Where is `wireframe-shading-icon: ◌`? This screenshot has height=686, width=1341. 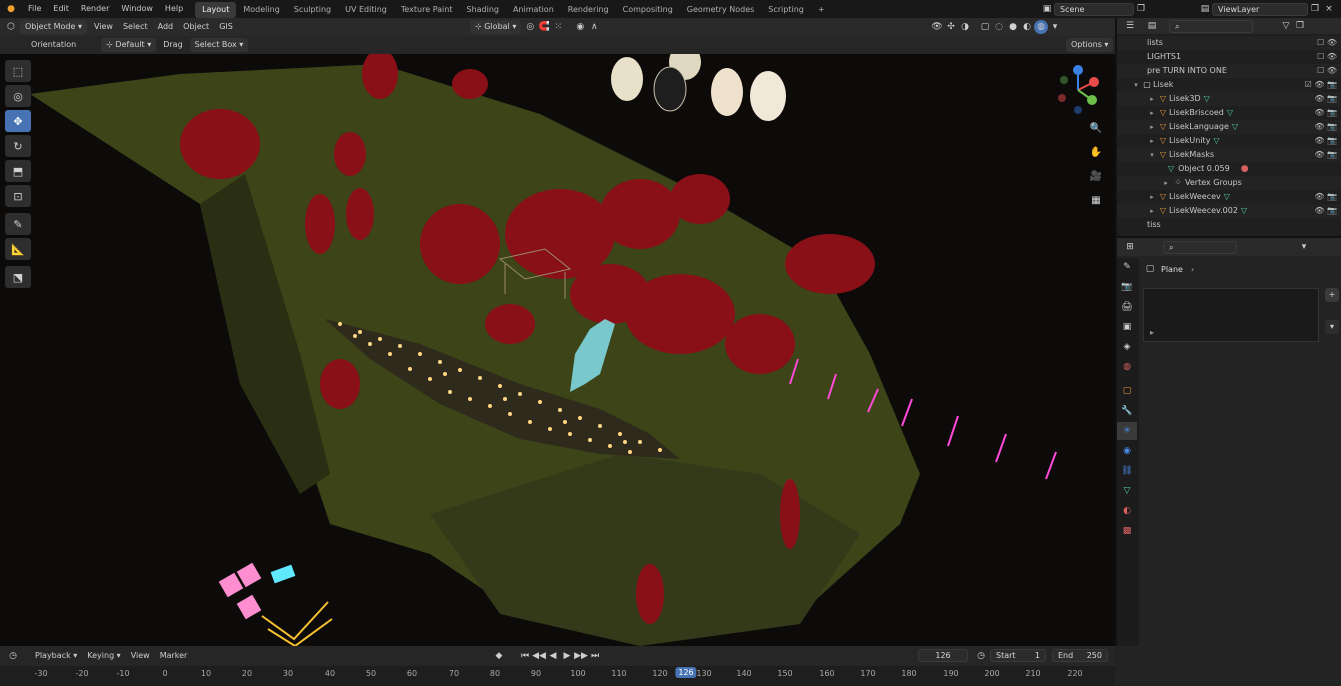 wireframe-shading-icon: ◌ is located at coordinates (999, 27).